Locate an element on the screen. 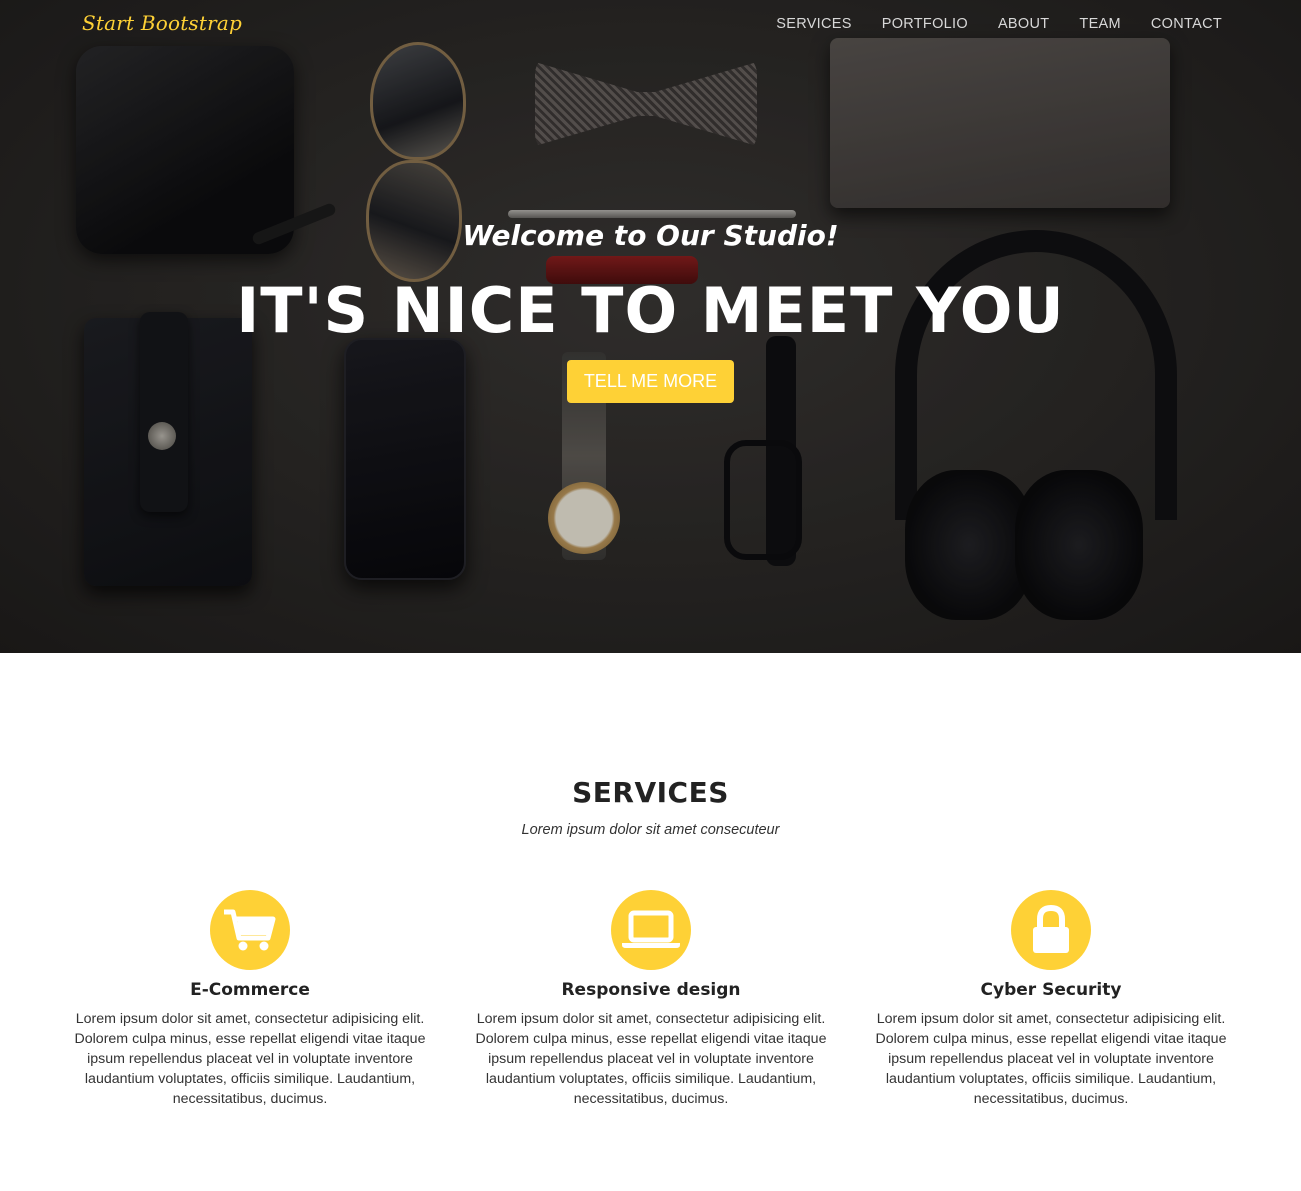  nav-link-about: ABOUT is located at coordinates (1023, 24).